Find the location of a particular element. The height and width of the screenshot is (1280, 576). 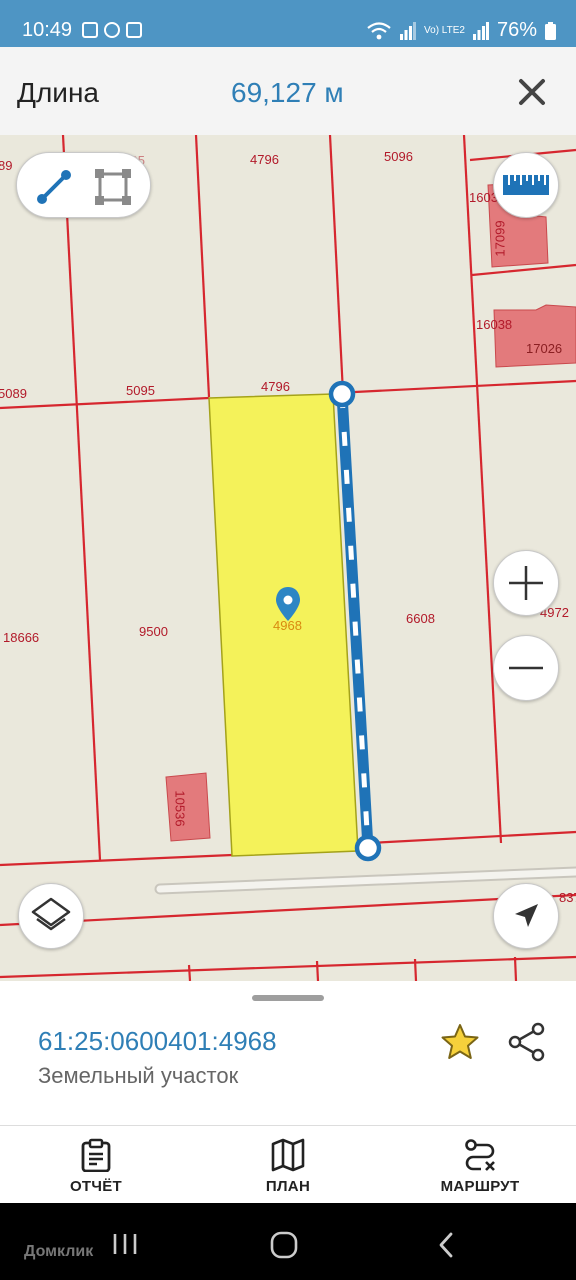

star-icon is located at coordinates (460, 1042).